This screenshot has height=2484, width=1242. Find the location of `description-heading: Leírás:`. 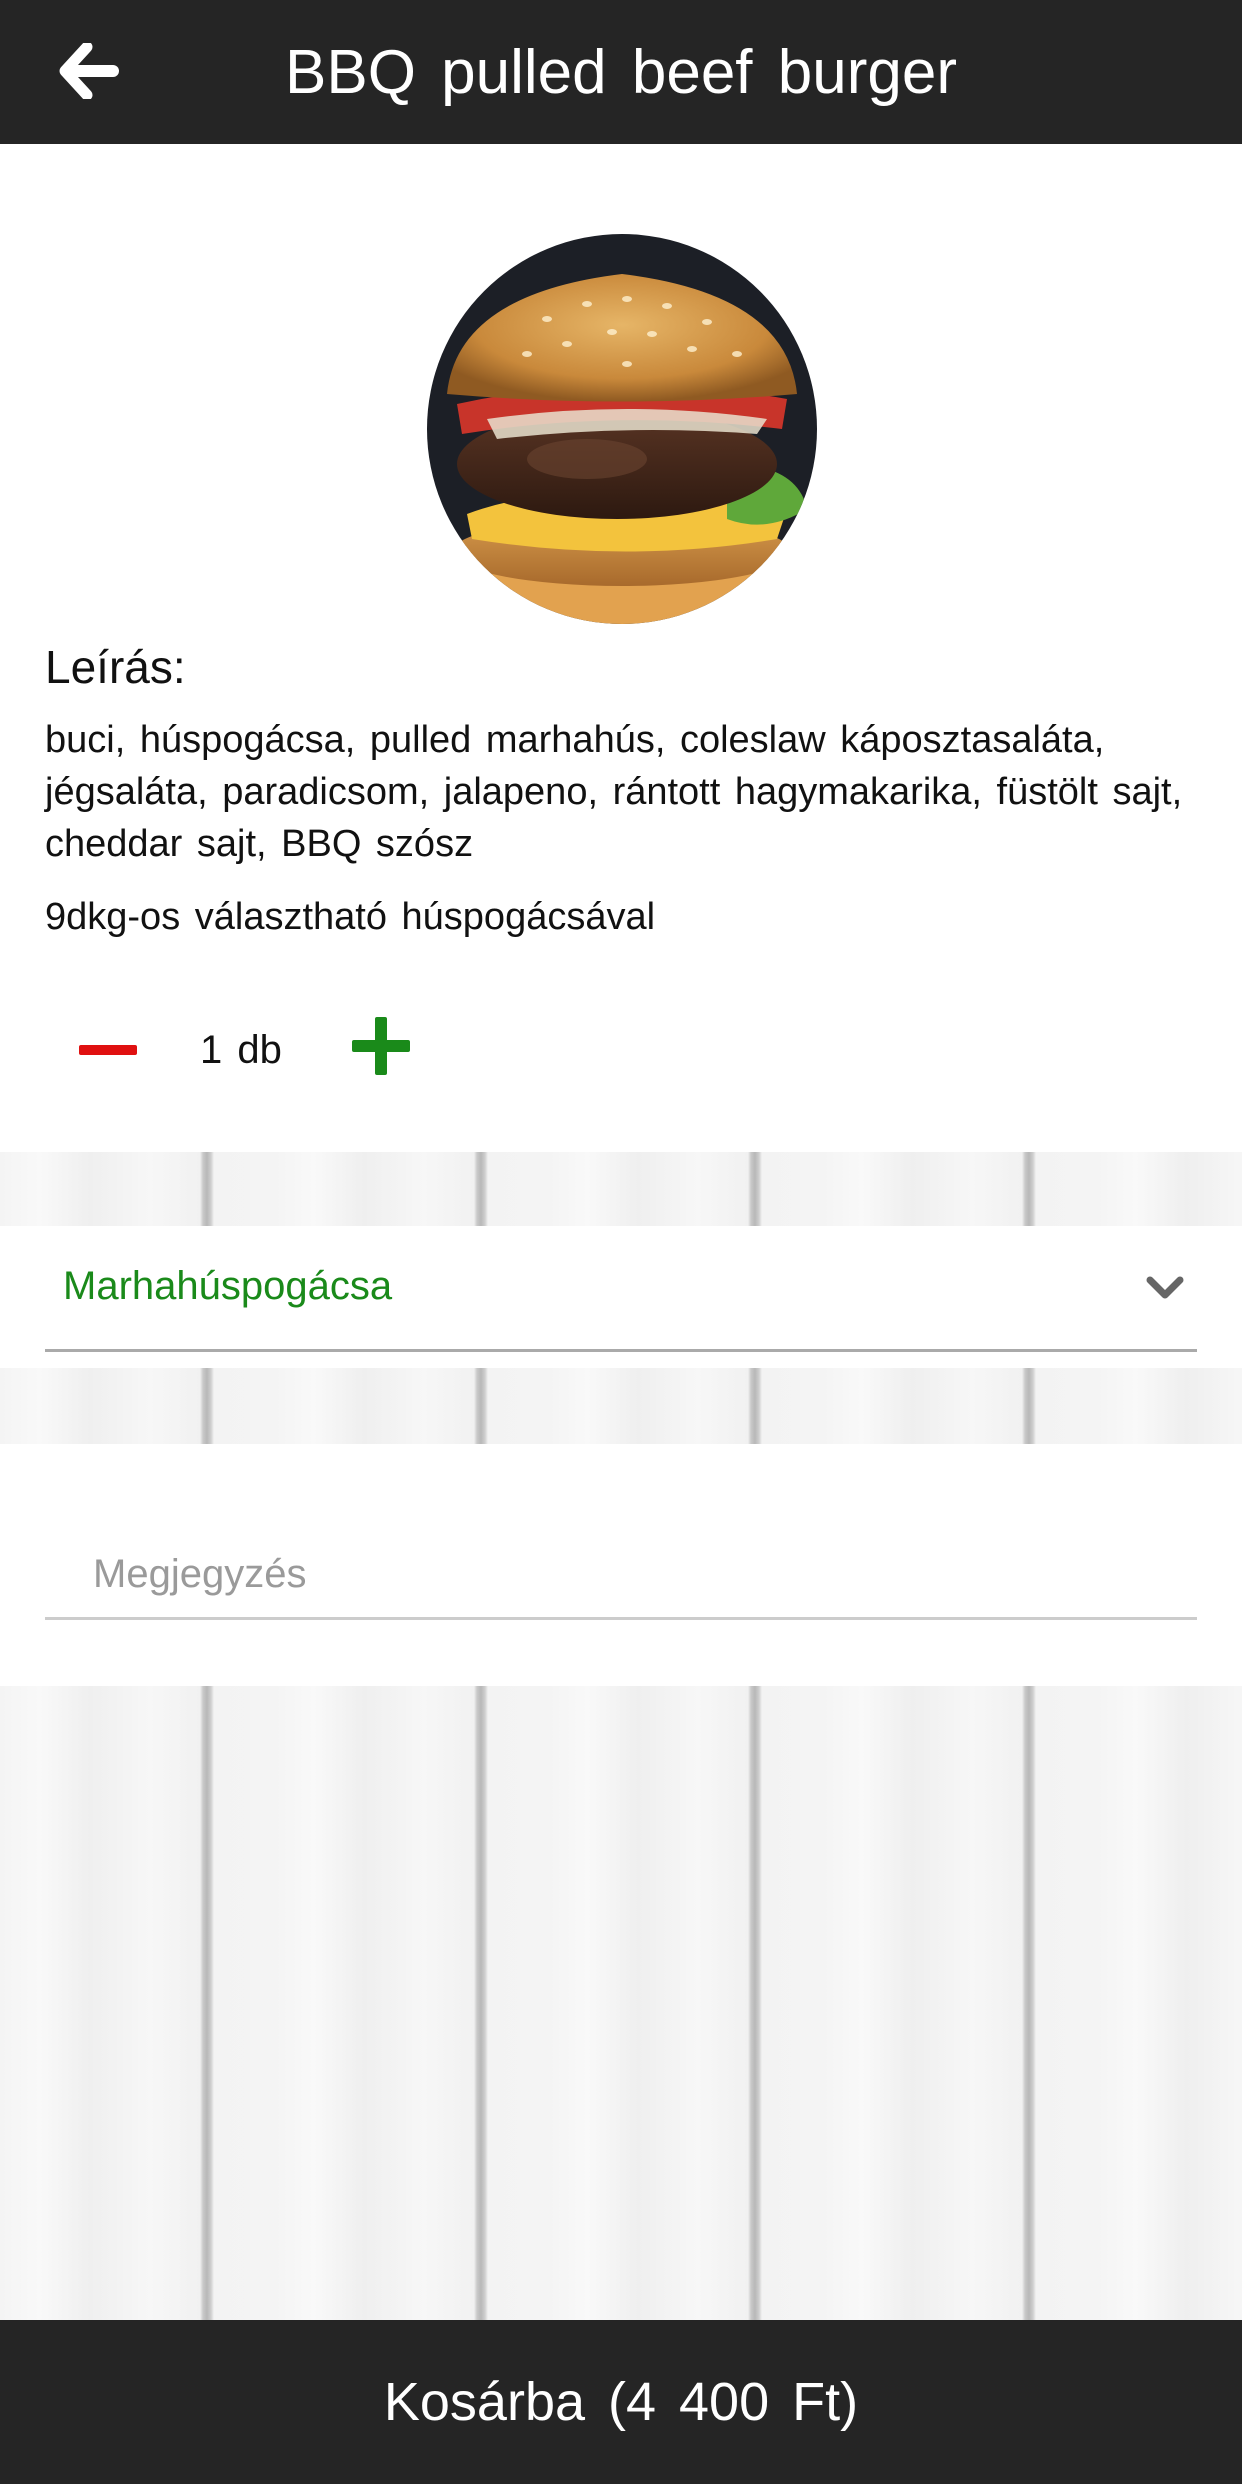

description-heading: Leírás: is located at coordinates (115, 667).